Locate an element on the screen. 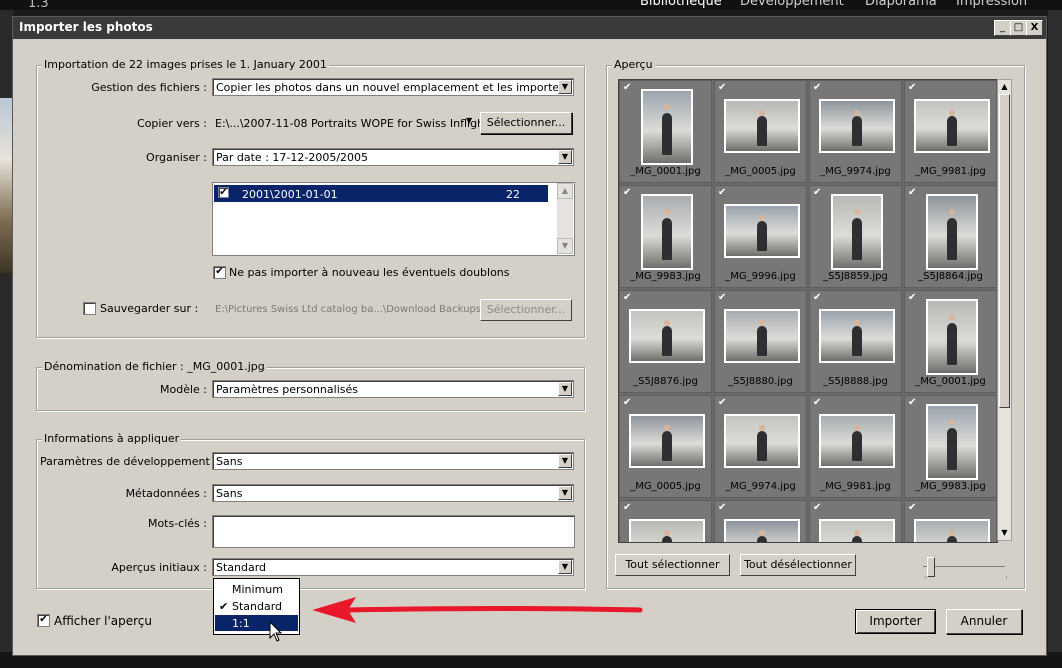 The height and width of the screenshot is (668, 1062). thumbnail-cell: ✔ _S5J8880.jpg is located at coordinates (760, 341).